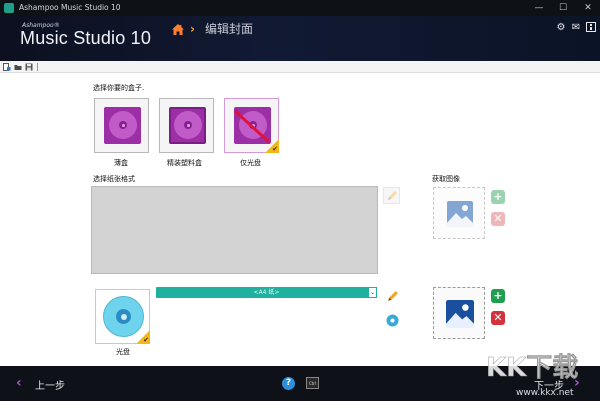 The height and width of the screenshot is (401, 600). I want to click on title-bar: Ashampoo Music Studio 10 — ☐ ✕, so click(300, 8).